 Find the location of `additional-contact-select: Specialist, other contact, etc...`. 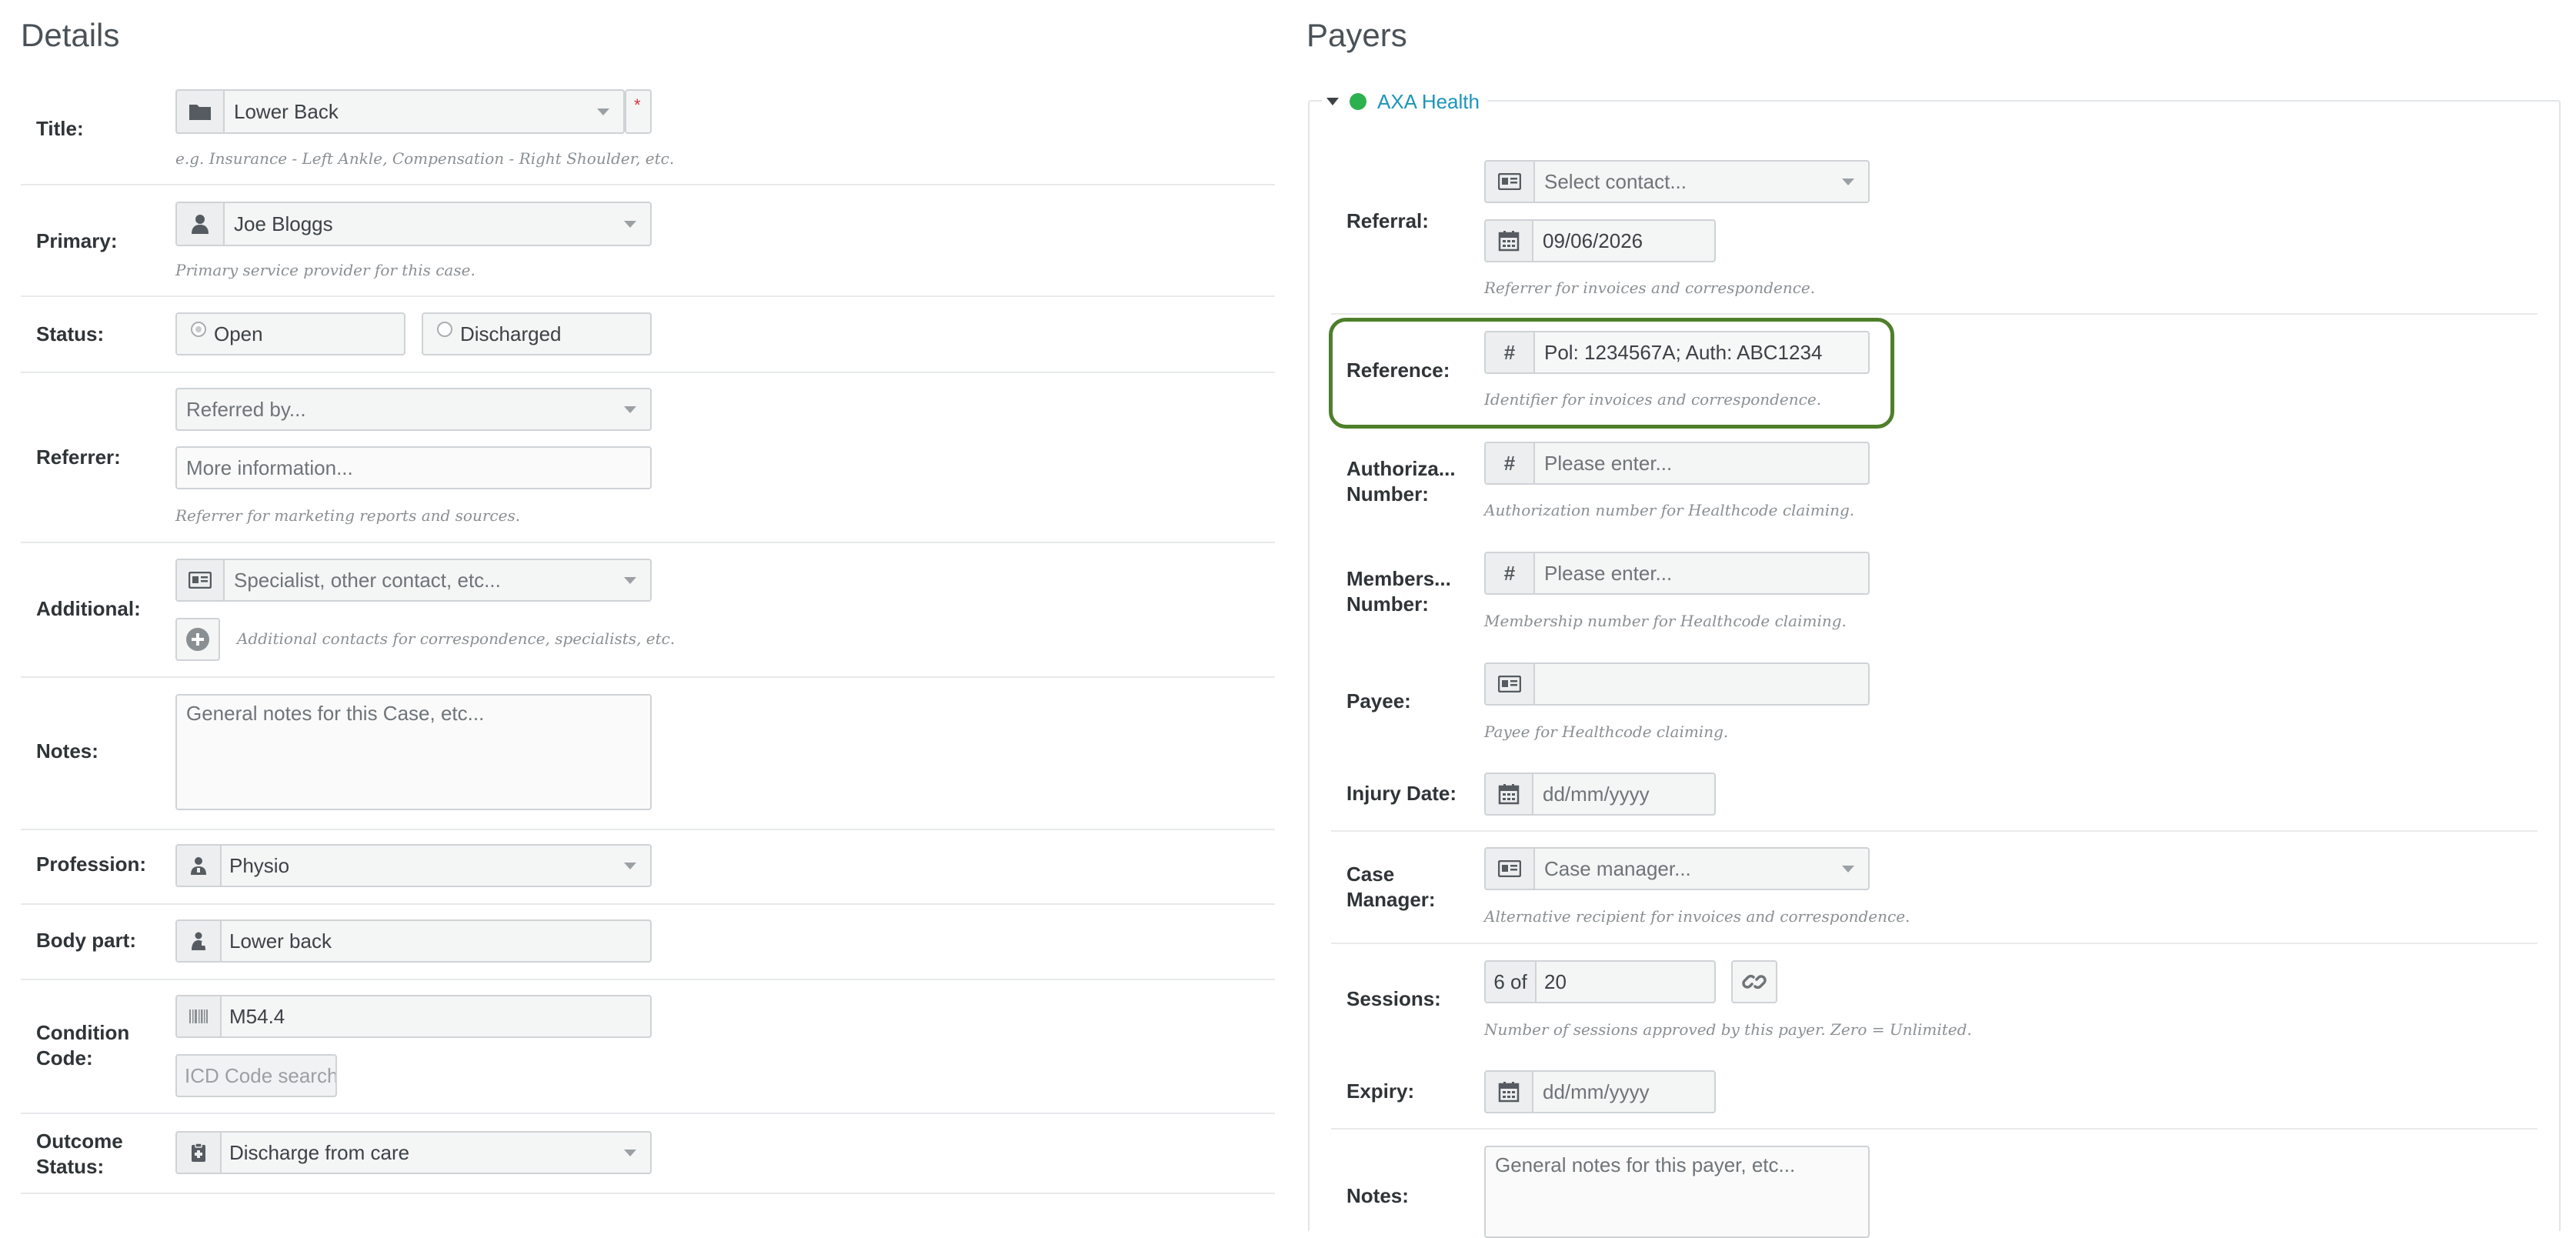

additional-contact-select: Specialist, other contact, etc... is located at coordinates (414, 580).